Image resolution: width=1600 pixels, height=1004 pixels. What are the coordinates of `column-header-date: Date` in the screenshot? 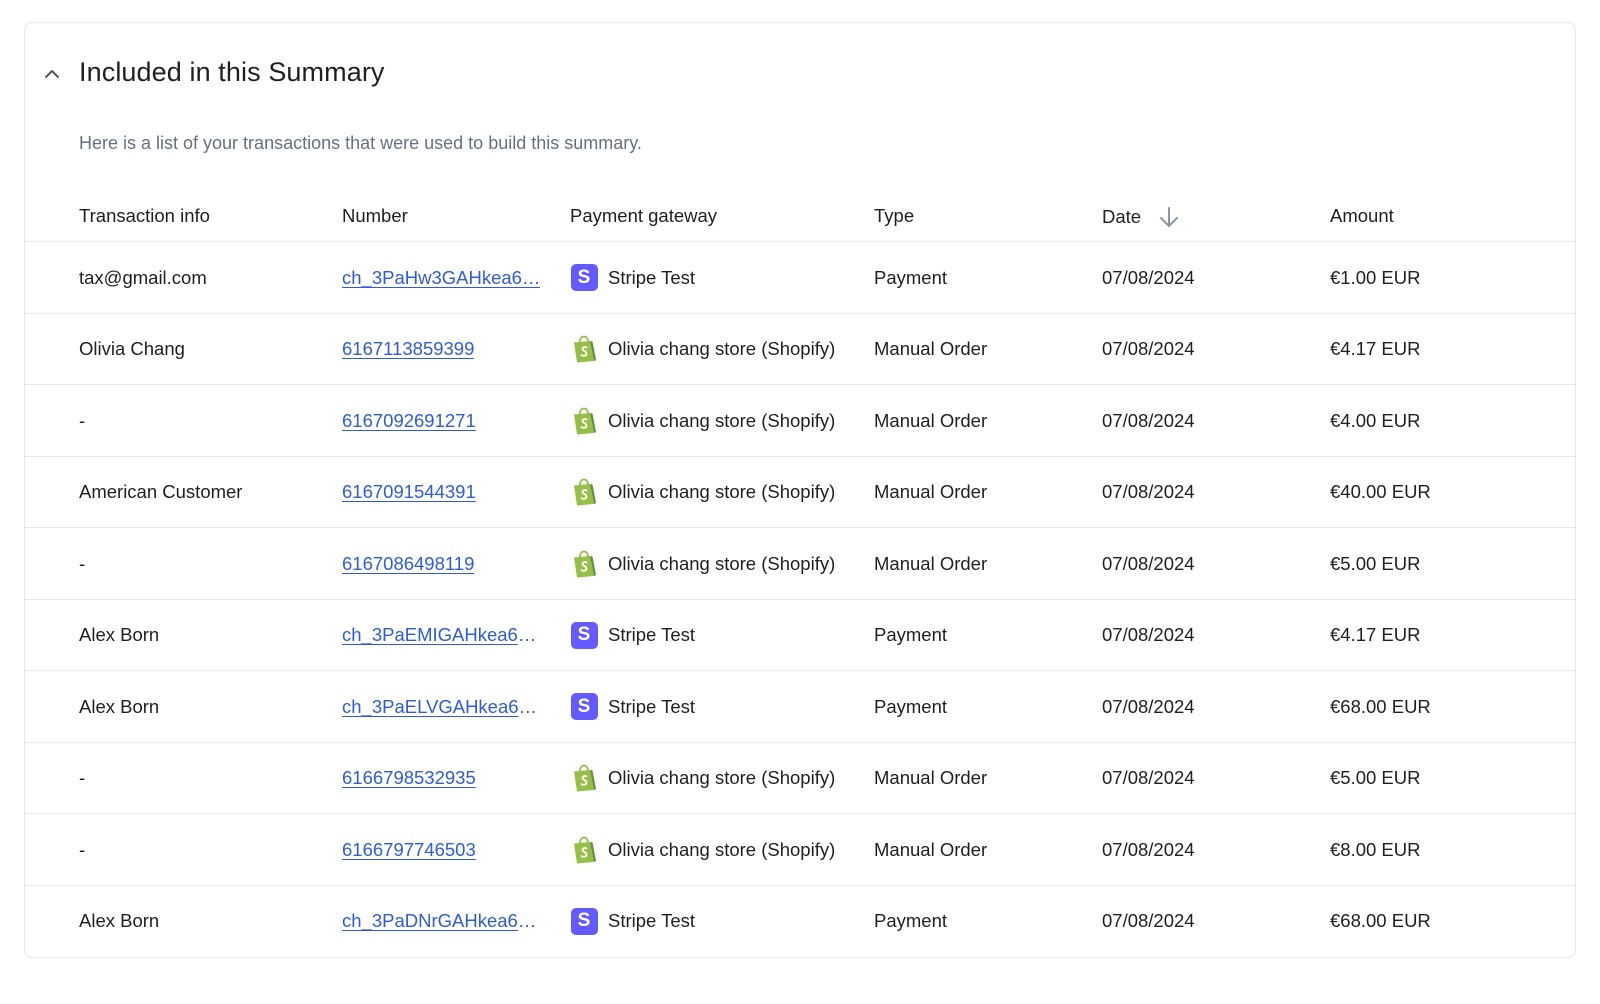 It's located at (1141, 217).